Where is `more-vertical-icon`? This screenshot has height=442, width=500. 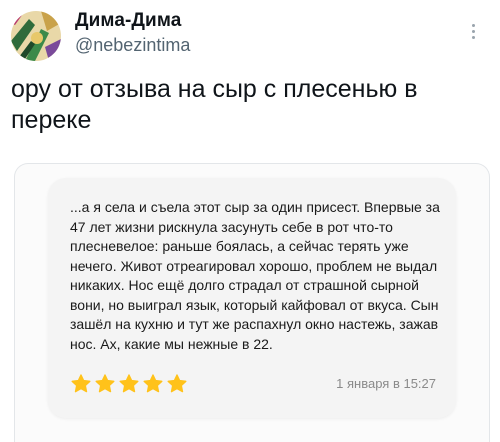 more-vertical-icon is located at coordinates (474, 34).